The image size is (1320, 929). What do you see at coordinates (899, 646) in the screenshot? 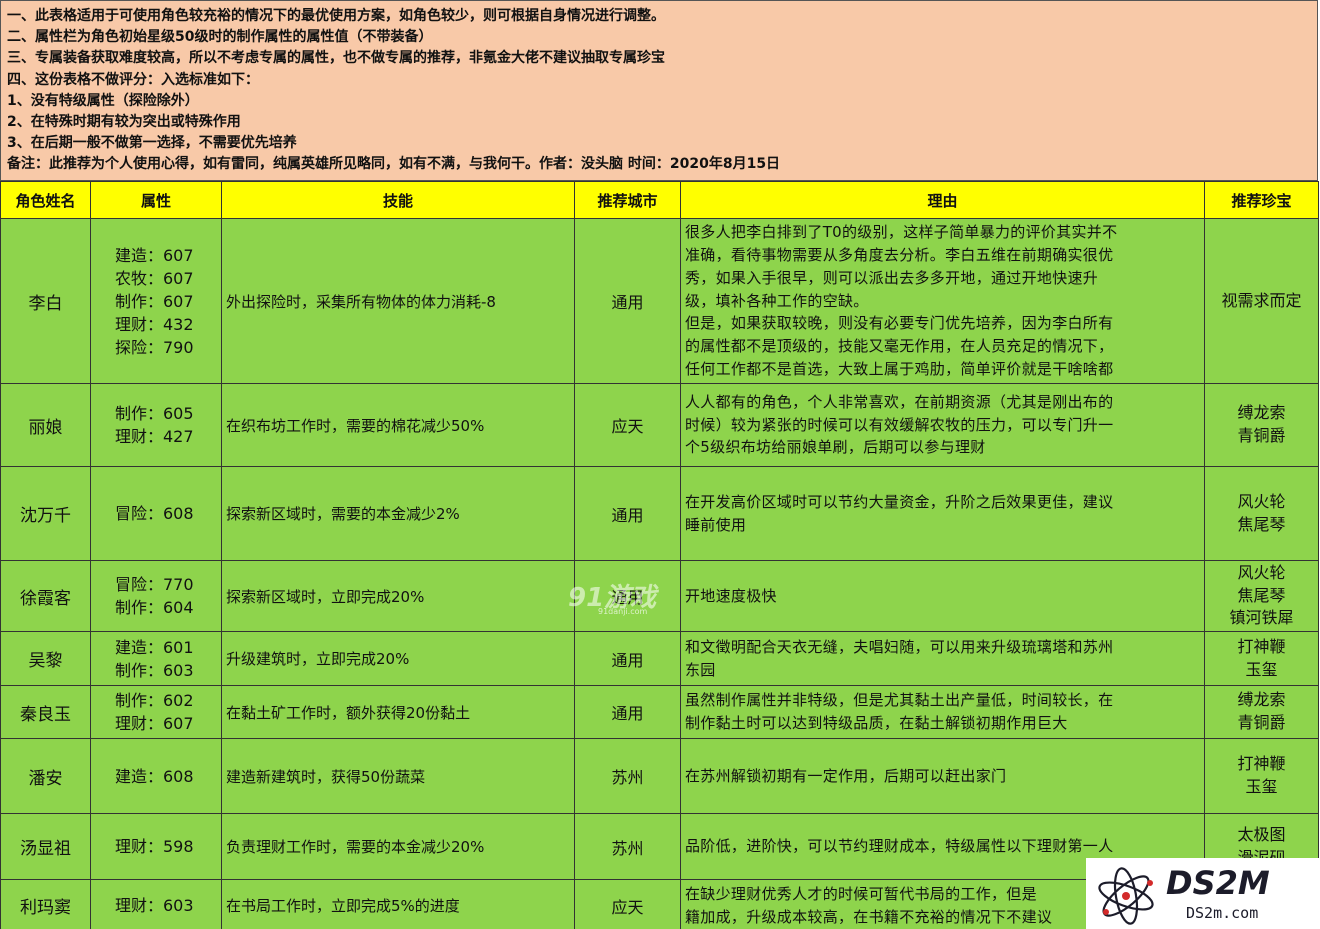
I see `reason-line: 和文徵明配合天衣无缝，夫唱妇随，可以用来升级琉璃塔和苏州` at bounding box center [899, 646].